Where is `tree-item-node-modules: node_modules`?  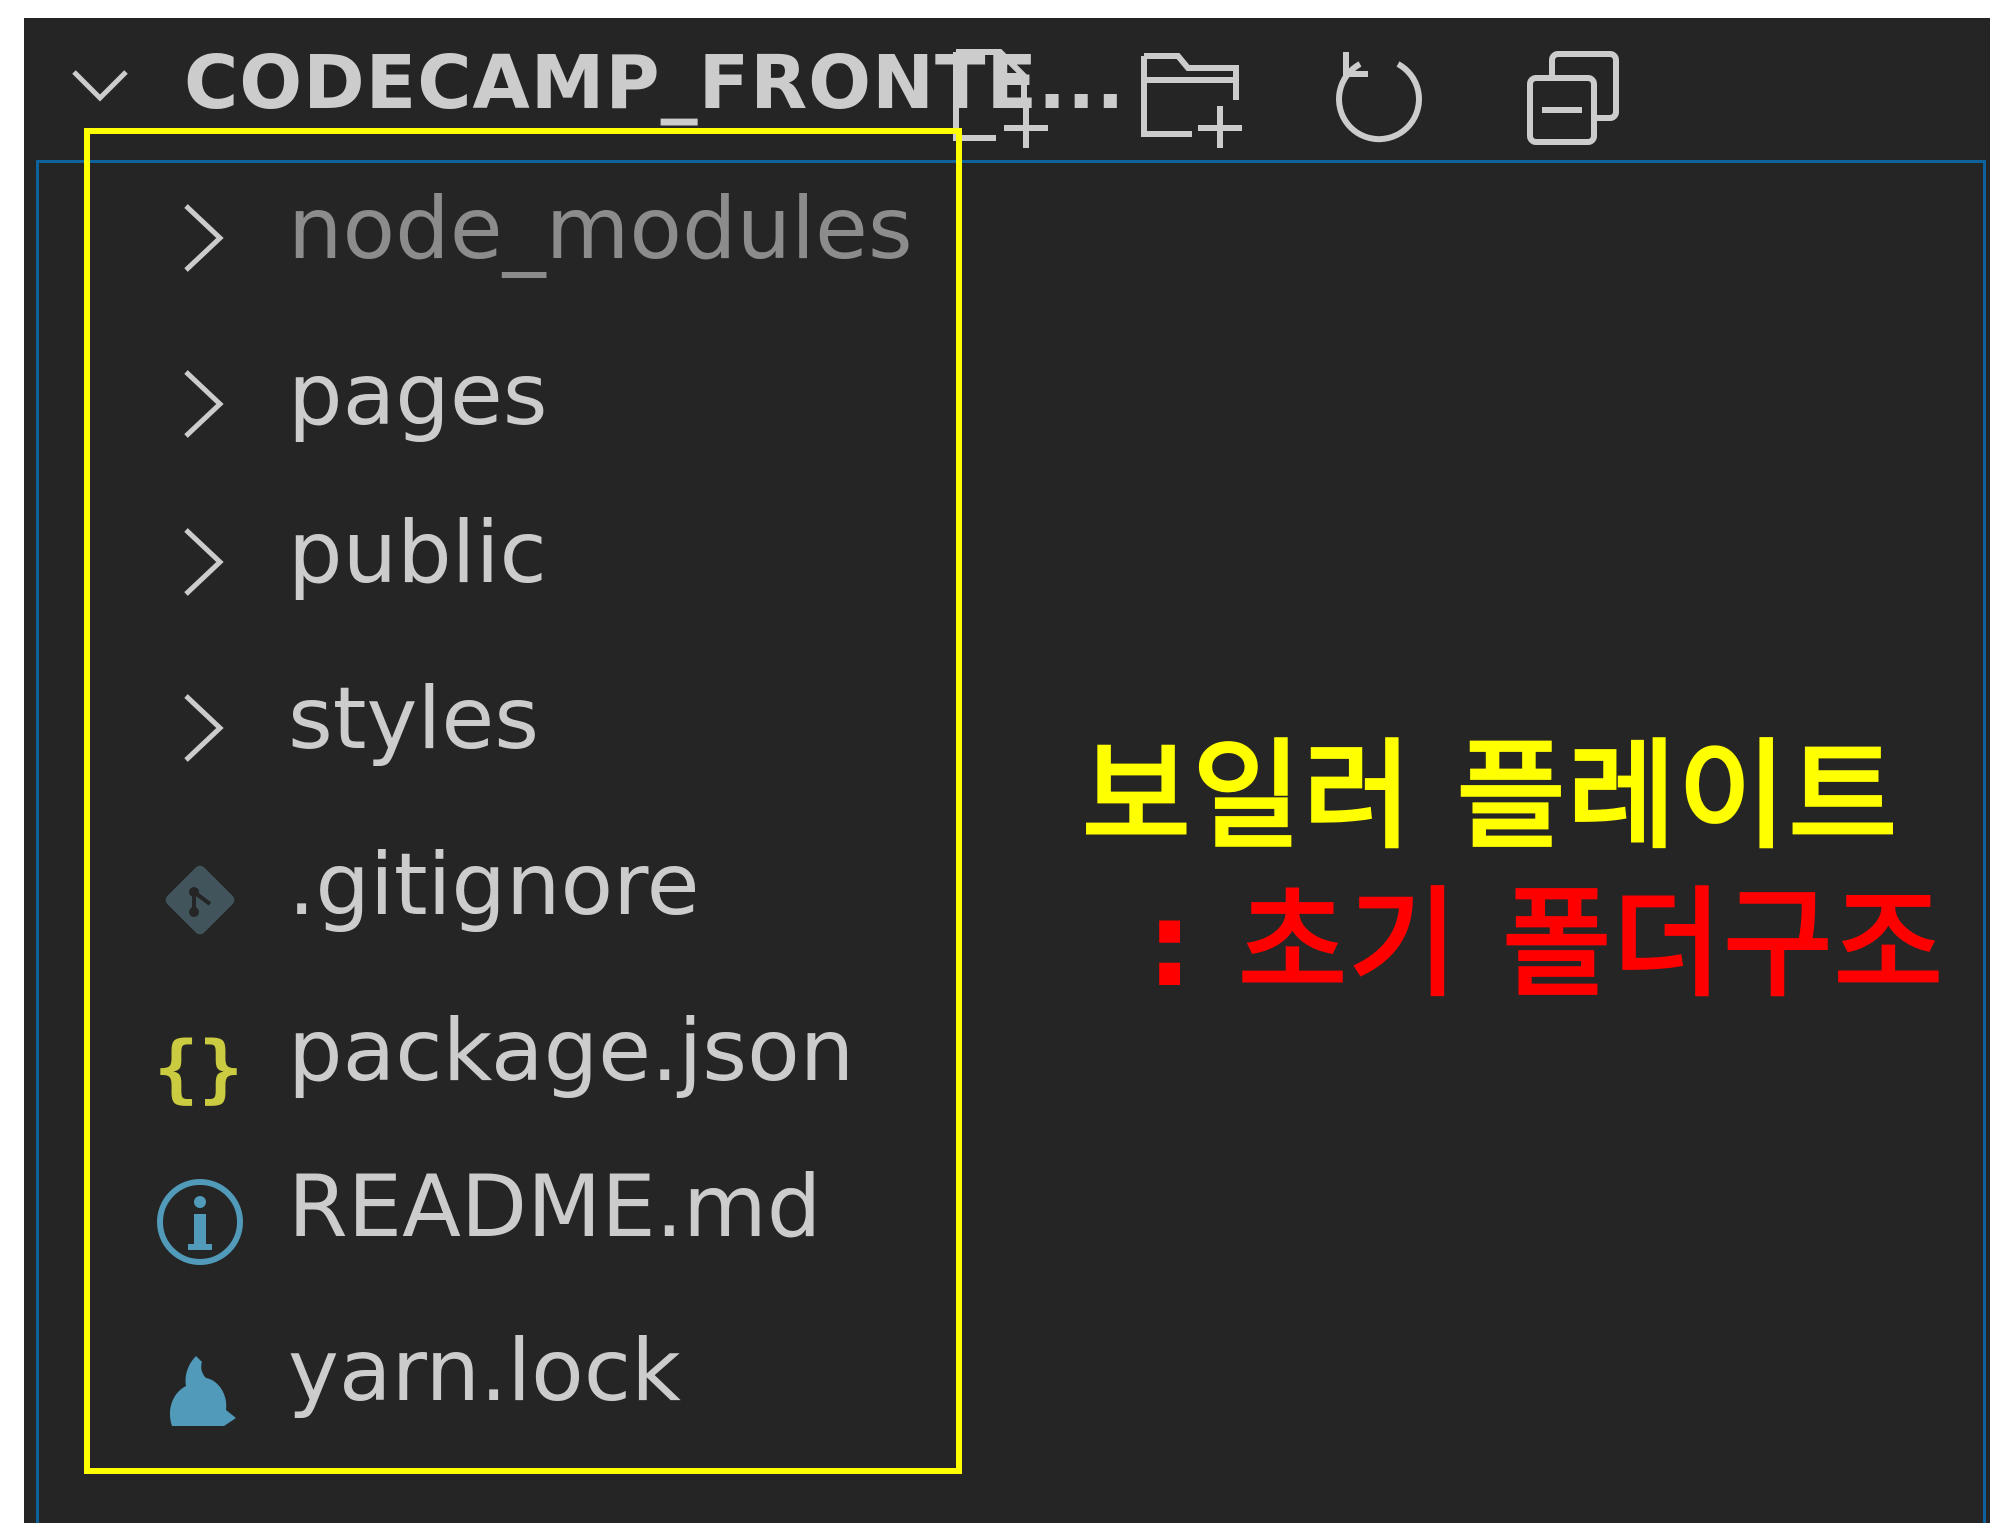
tree-item-node-modules: node_modules is located at coordinates (530, 233).